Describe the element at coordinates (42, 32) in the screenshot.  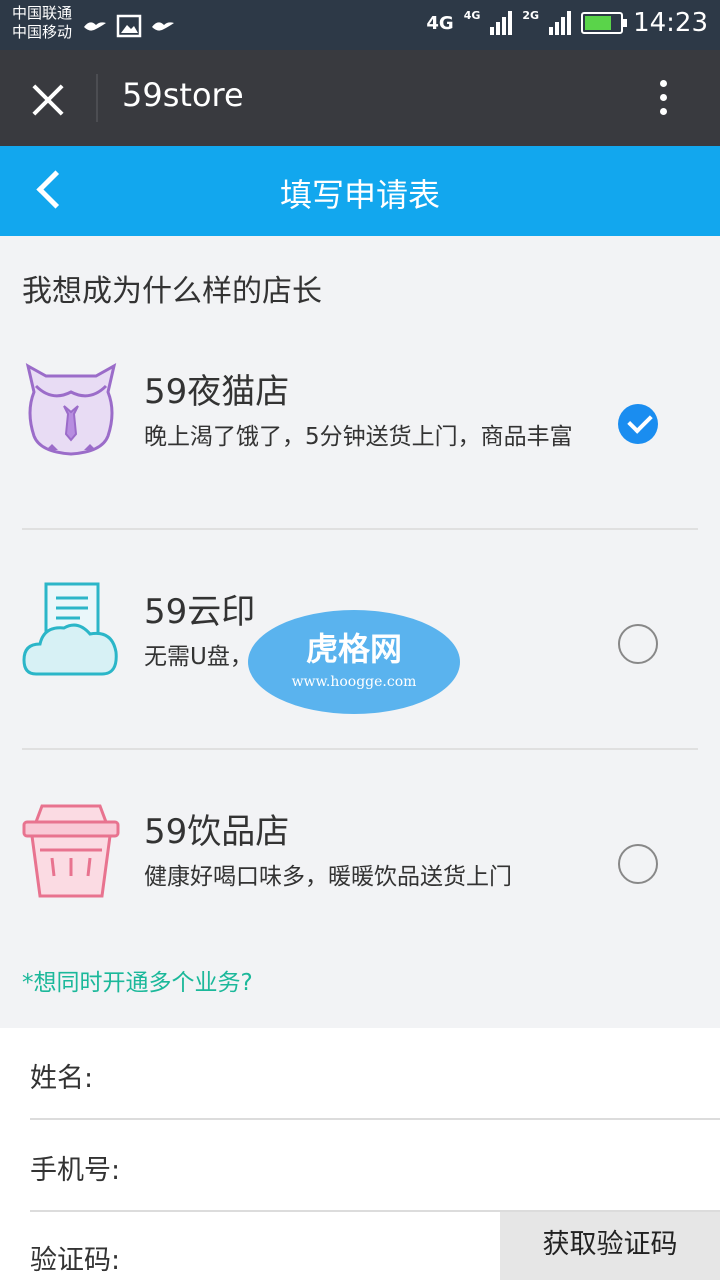
I see `carrier-2: 中国移动` at that location.